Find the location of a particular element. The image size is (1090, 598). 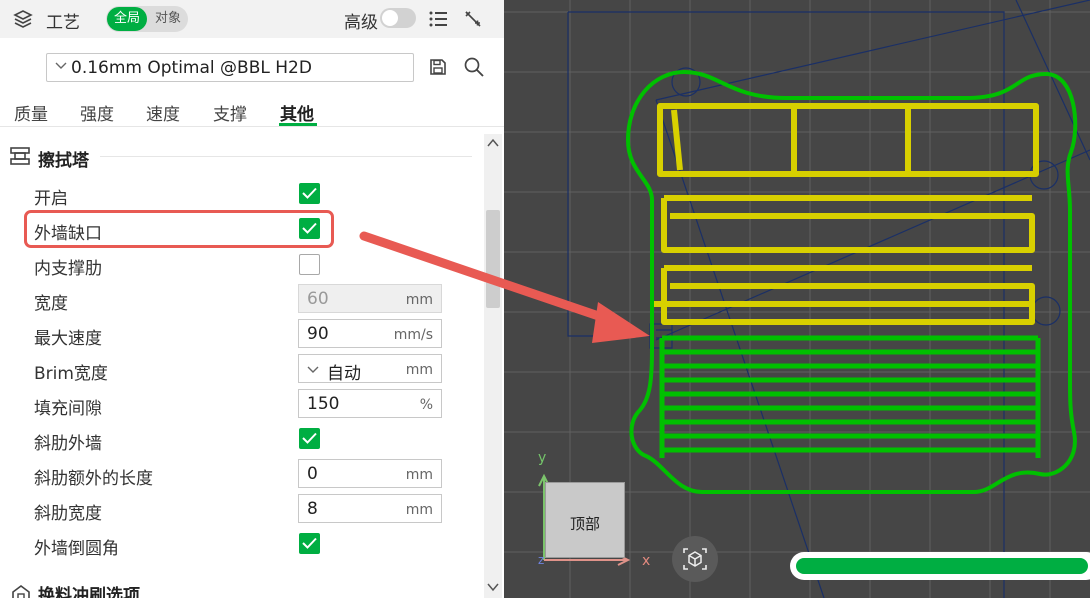

tab-others: 其他 is located at coordinates (297, 112).